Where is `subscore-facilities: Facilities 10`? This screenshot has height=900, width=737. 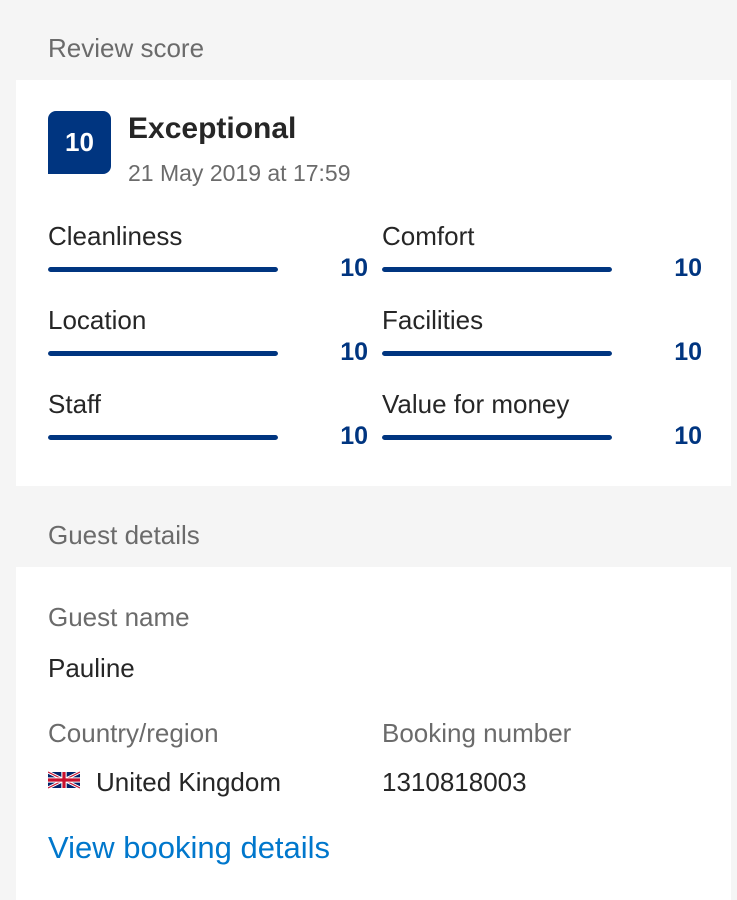 subscore-facilities: Facilities 10 is located at coordinates (542, 335).